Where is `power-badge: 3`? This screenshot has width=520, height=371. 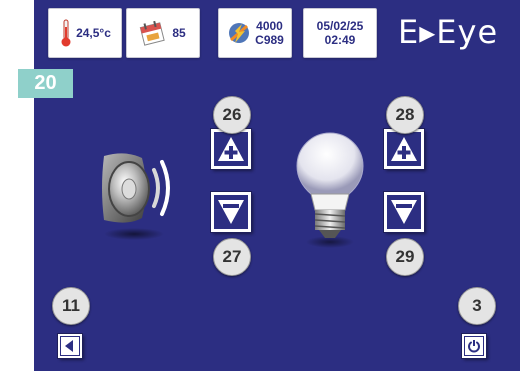
power-badge: 3 is located at coordinates (477, 306).